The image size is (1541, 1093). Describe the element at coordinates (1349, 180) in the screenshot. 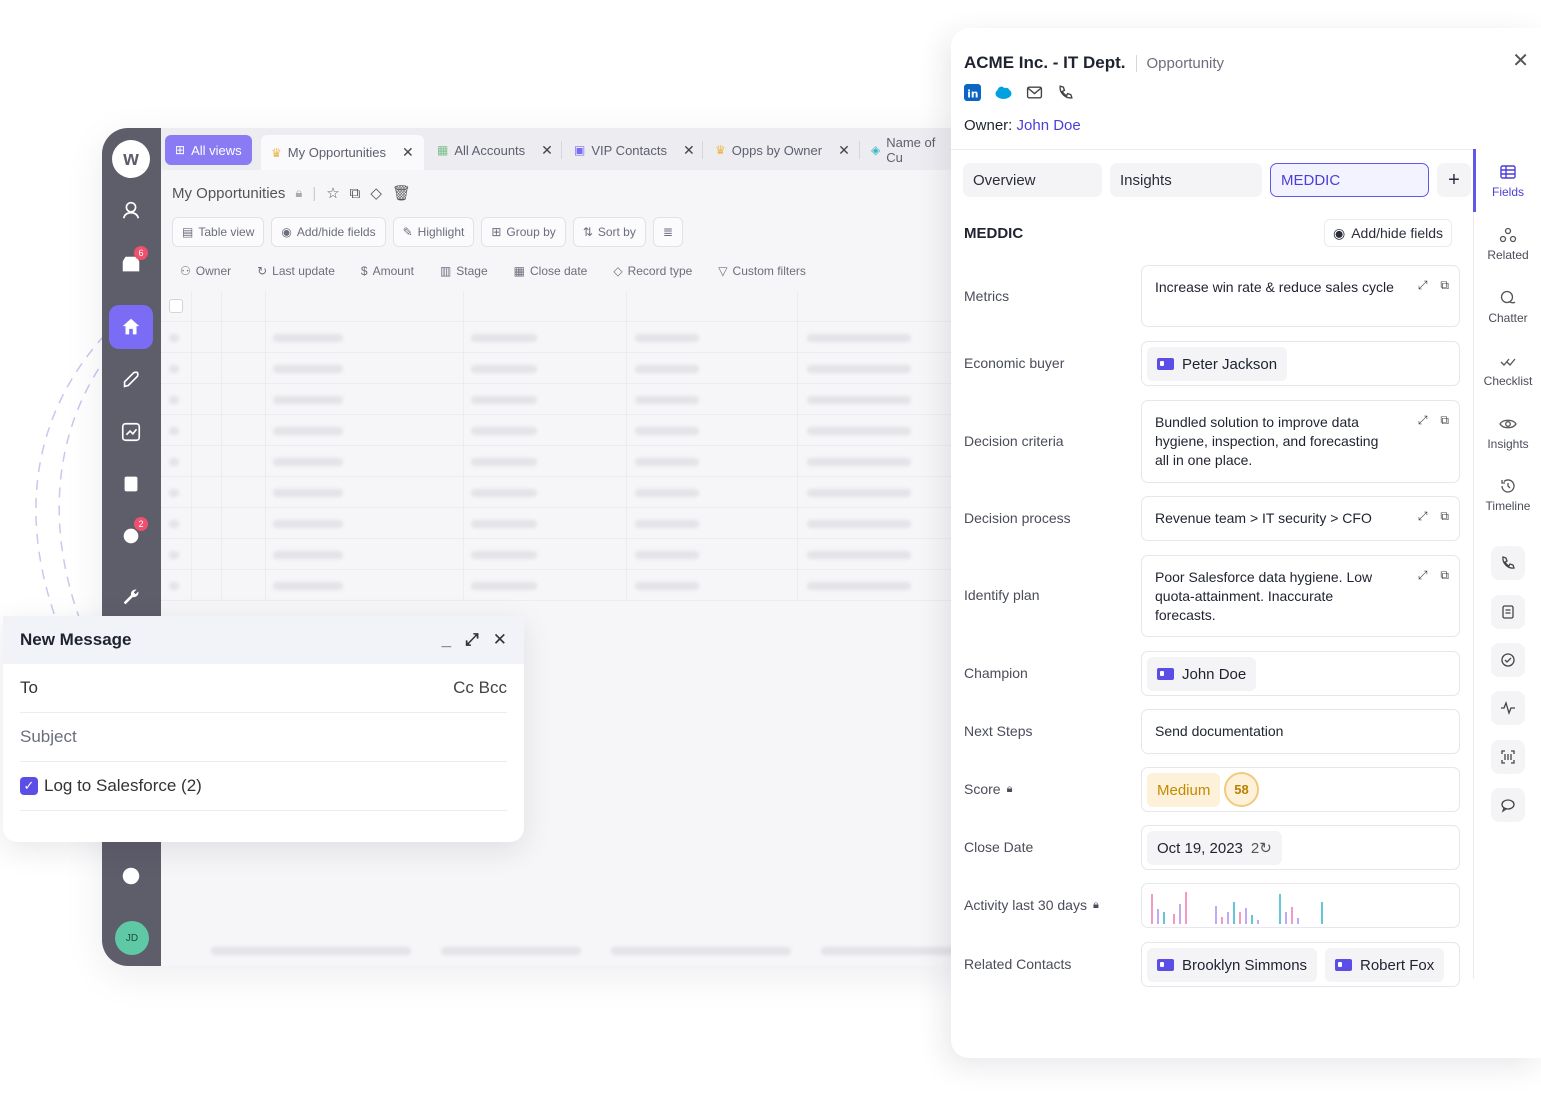

I see `tab-meddic: MEDDIC` at that location.